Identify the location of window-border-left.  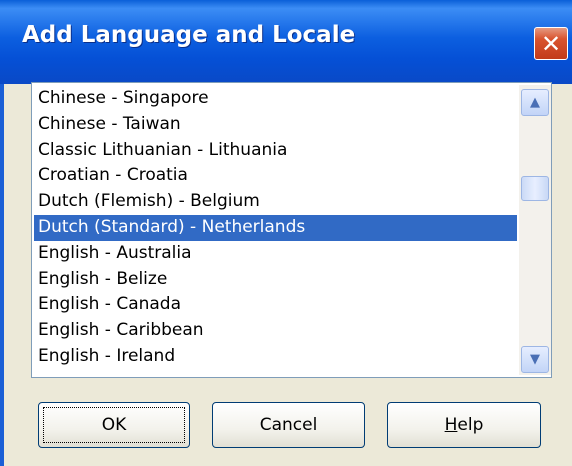
(2, 275).